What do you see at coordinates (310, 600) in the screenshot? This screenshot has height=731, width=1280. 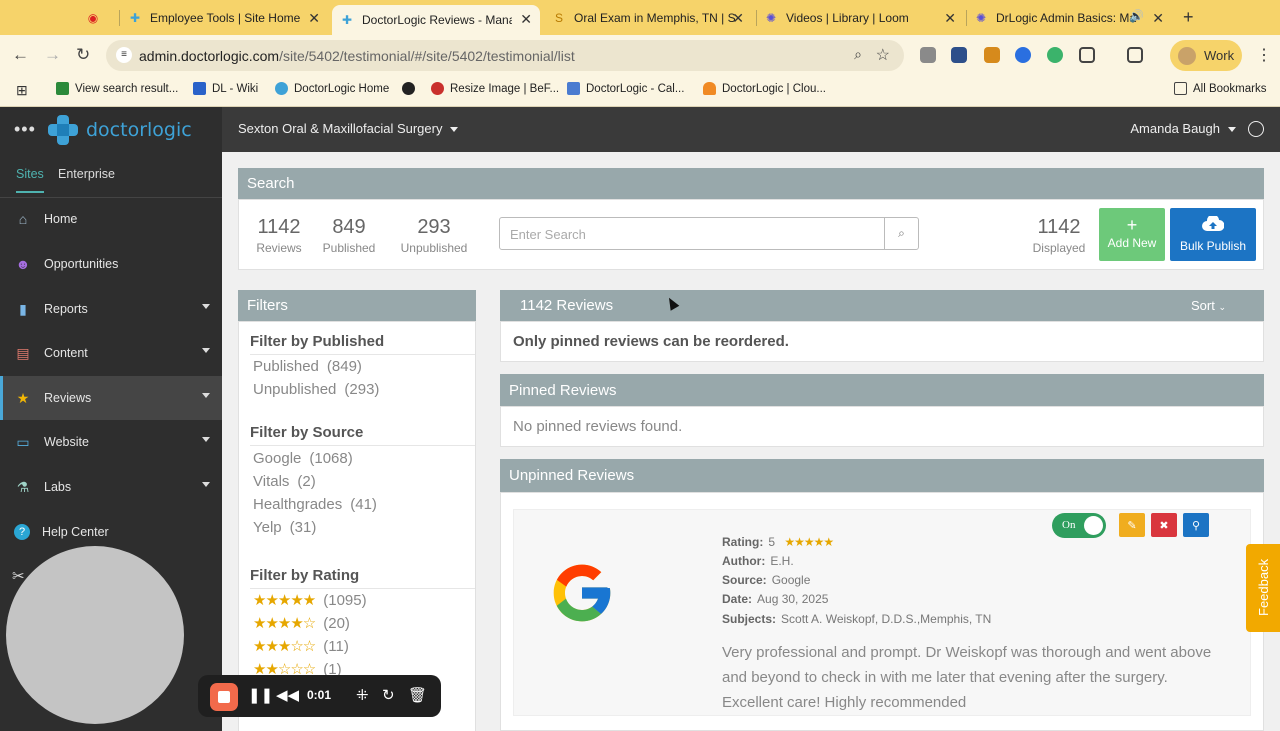 I see `filter-rating-5: ★★★★★ (1095)` at bounding box center [310, 600].